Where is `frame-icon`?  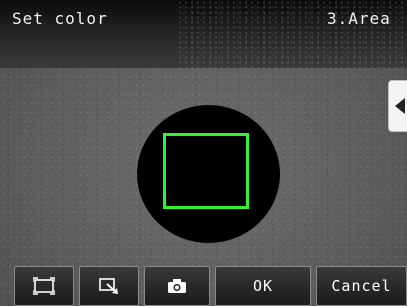 frame-icon is located at coordinates (44, 286).